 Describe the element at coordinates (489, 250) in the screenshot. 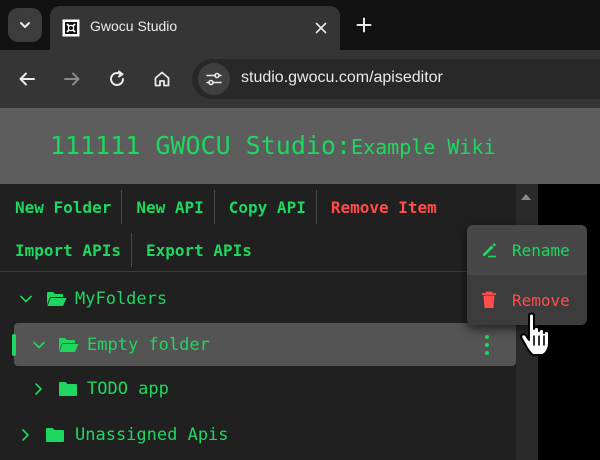

I see `pencil-icon` at that location.